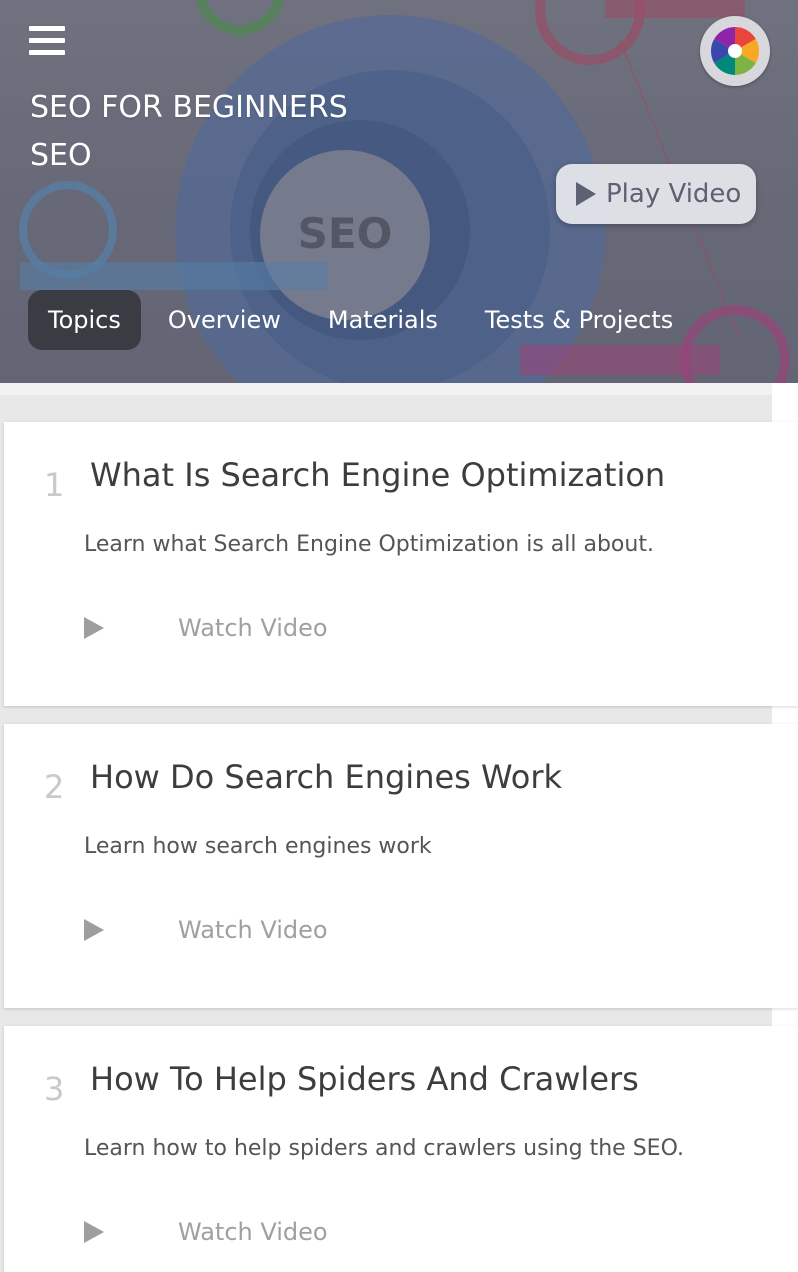 This screenshot has width=798, height=1272. What do you see at coordinates (579, 320) in the screenshot?
I see `tab-tests-projects: Tests & Projects` at bounding box center [579, 320].